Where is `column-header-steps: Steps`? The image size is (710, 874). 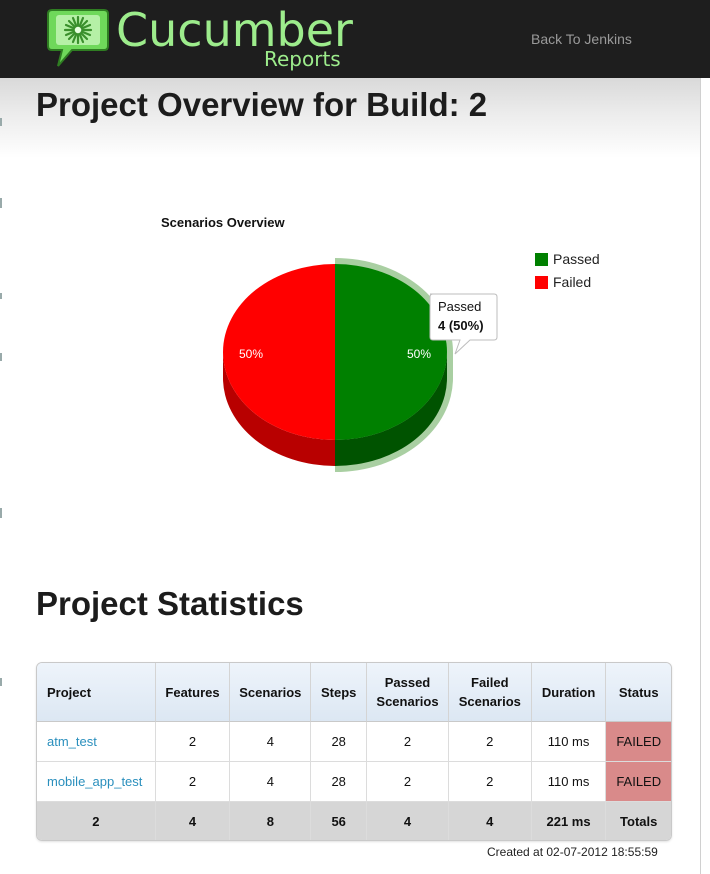
column-header-steps: Steps is located at coordinates (339, 692).